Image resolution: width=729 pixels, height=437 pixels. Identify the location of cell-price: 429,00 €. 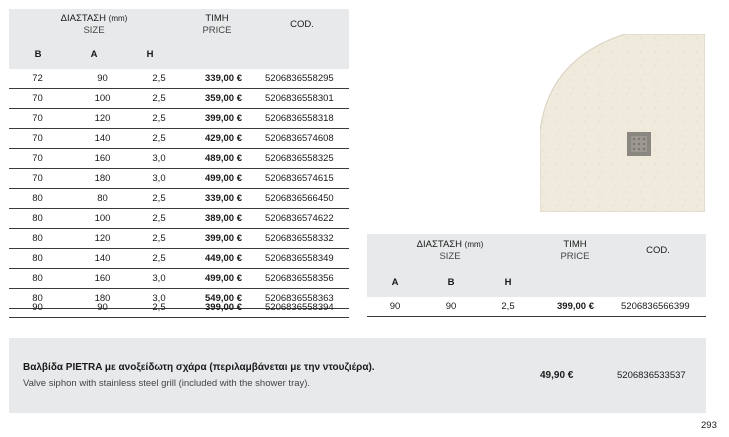
(223, 138).